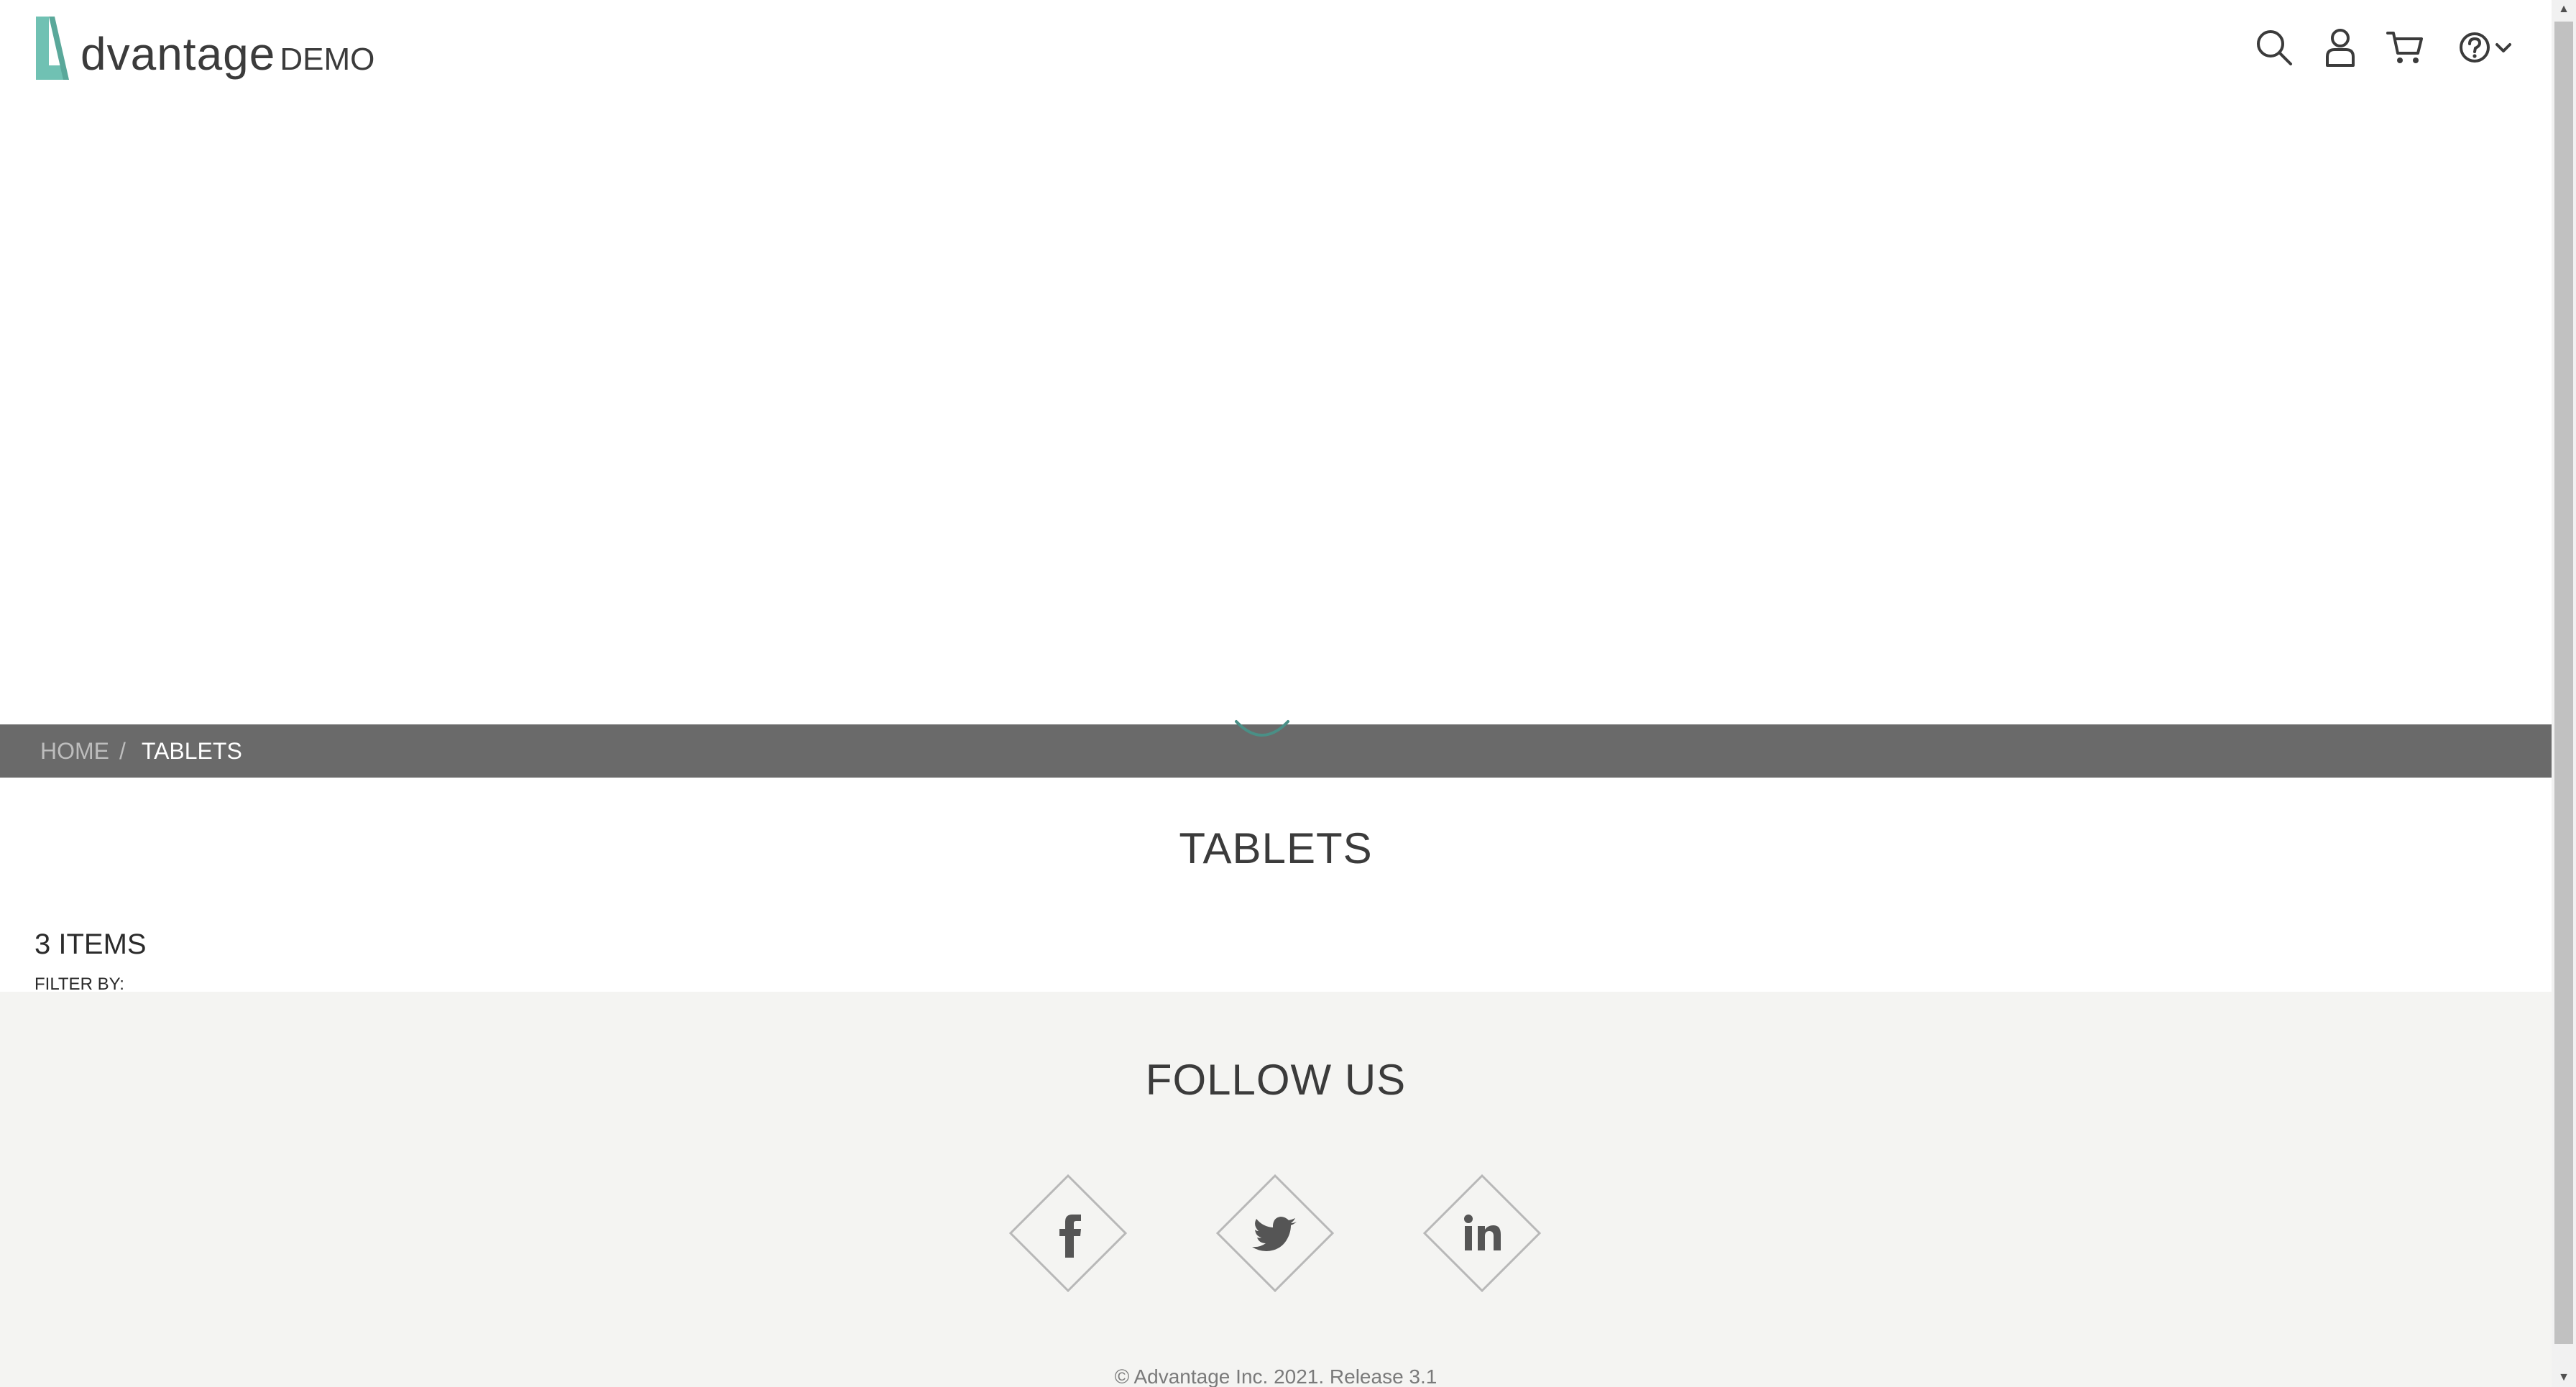 Image resolution: width=2576 pixels, height=1387 pixels. I want to click on search-icon, so click(2274, 47).